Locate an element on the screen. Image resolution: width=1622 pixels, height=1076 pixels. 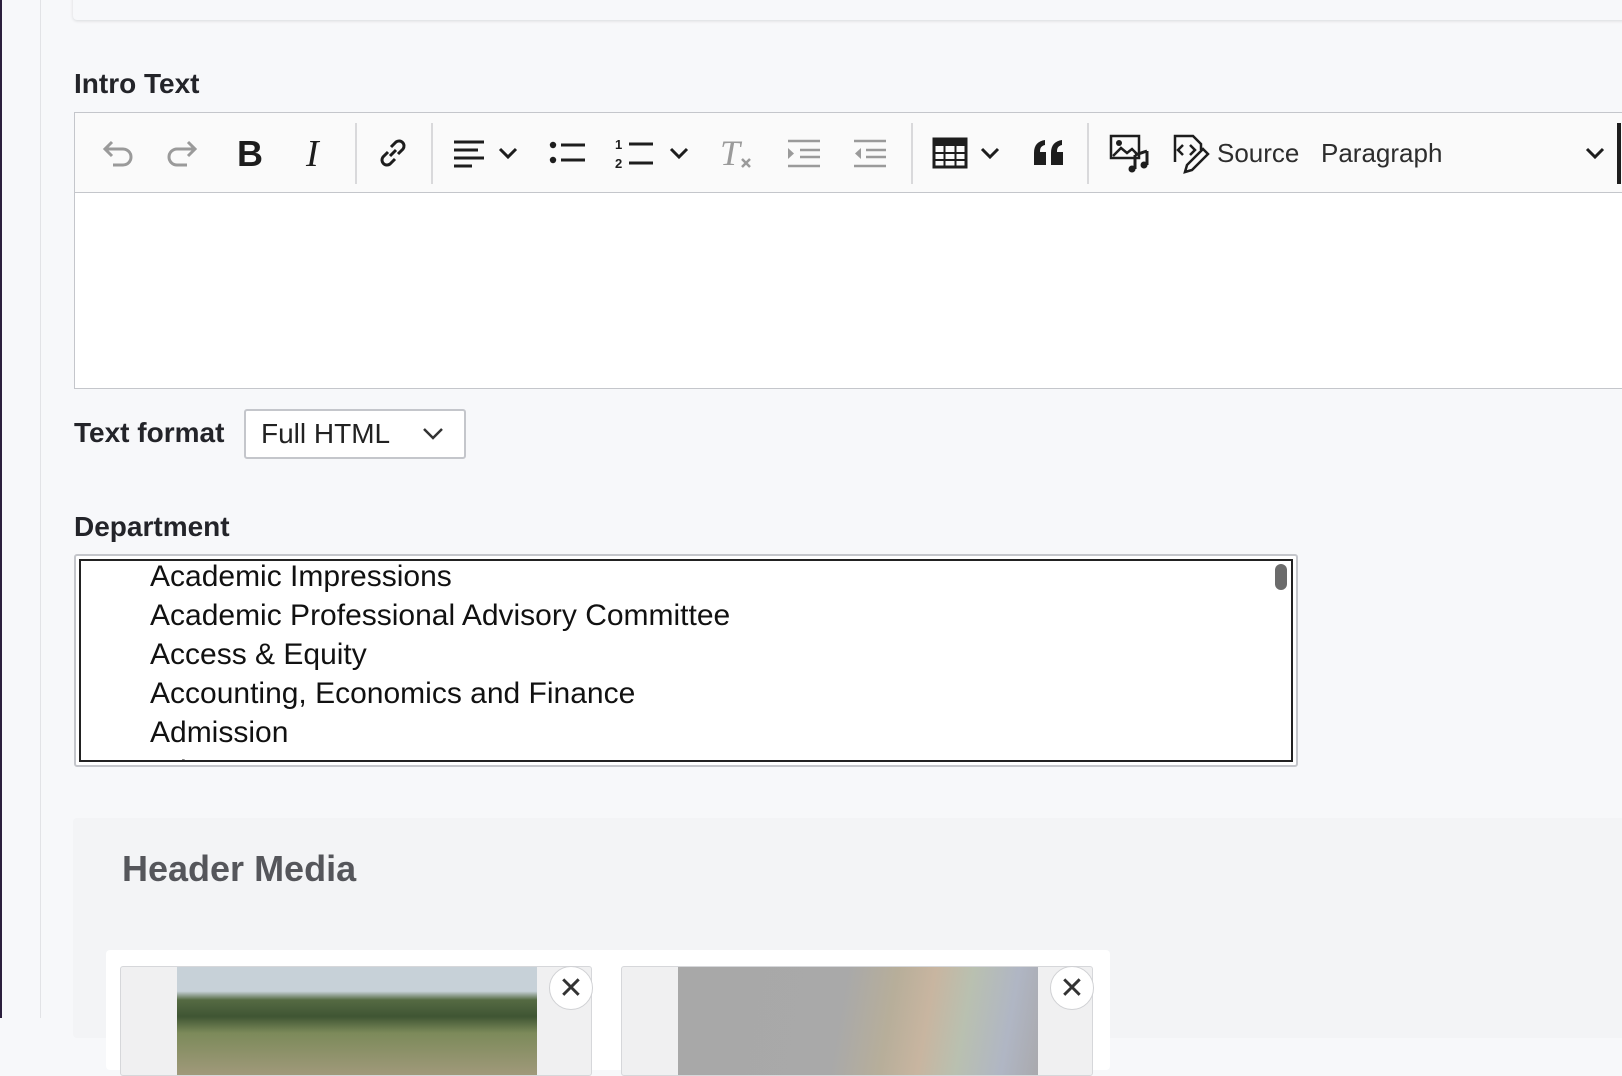
remove-format-icon: T is located at coordinates (735, 153).